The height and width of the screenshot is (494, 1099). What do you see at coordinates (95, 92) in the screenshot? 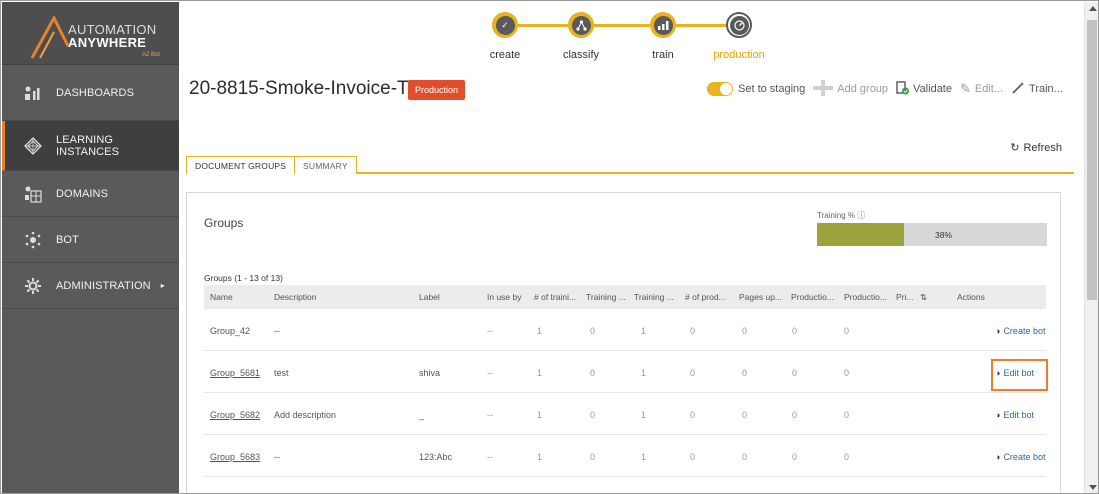
I see `sidebar-item-label: DASHBOARDS` at bounding box center [95, 92].